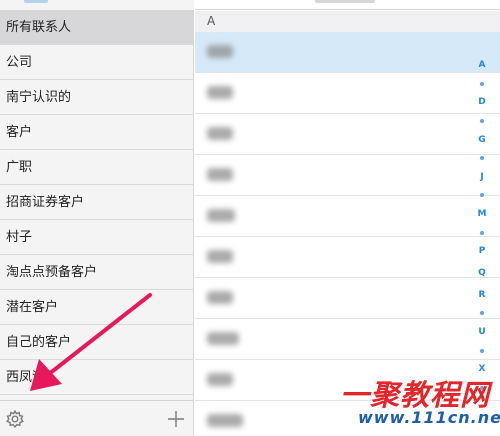 This screenshot has height=436, width=500. What do you see at coordinates (481, 140) in the screenshot?
I see `alpha-index-letter: G` at bounding box center [481, 140].